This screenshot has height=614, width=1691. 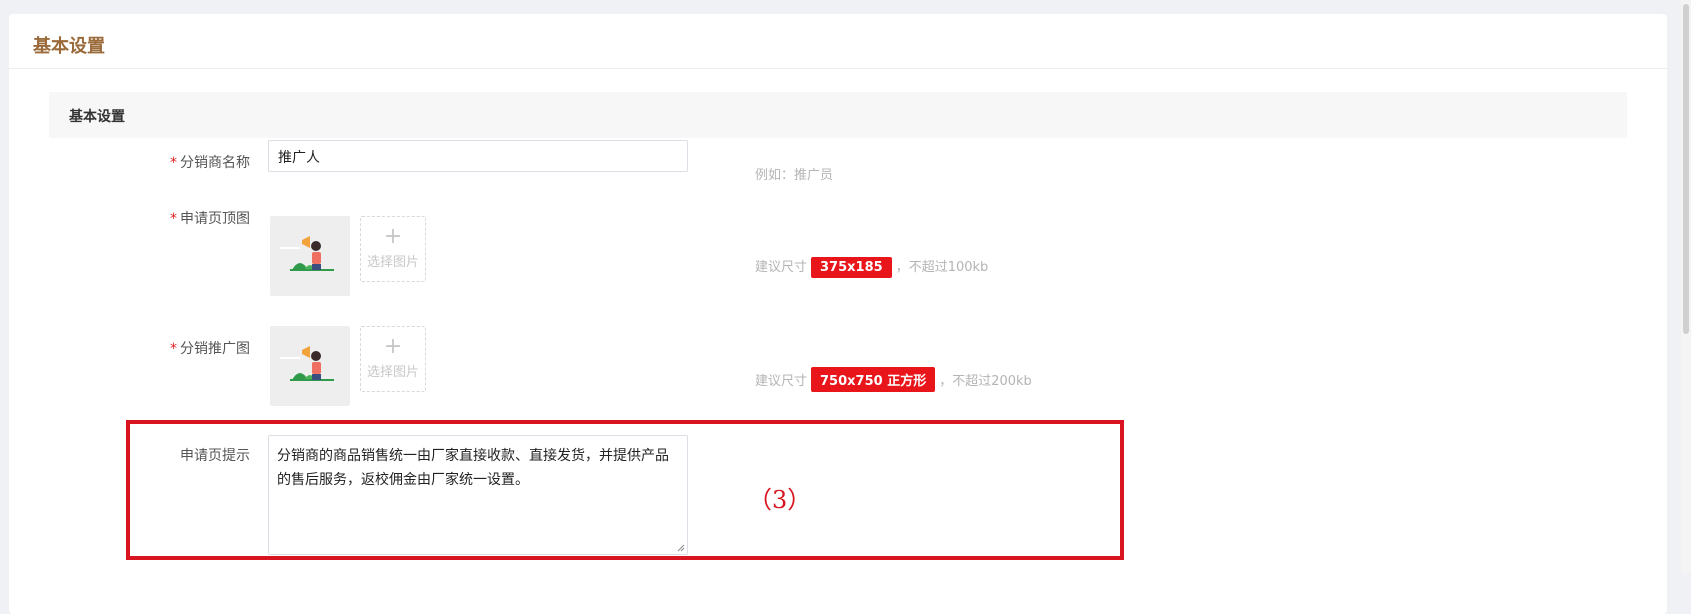 What do you see at coordinates (478, 156) in the screenshot?
I see `distributor-name-input: 推广人` at bounding box center [478, 156].